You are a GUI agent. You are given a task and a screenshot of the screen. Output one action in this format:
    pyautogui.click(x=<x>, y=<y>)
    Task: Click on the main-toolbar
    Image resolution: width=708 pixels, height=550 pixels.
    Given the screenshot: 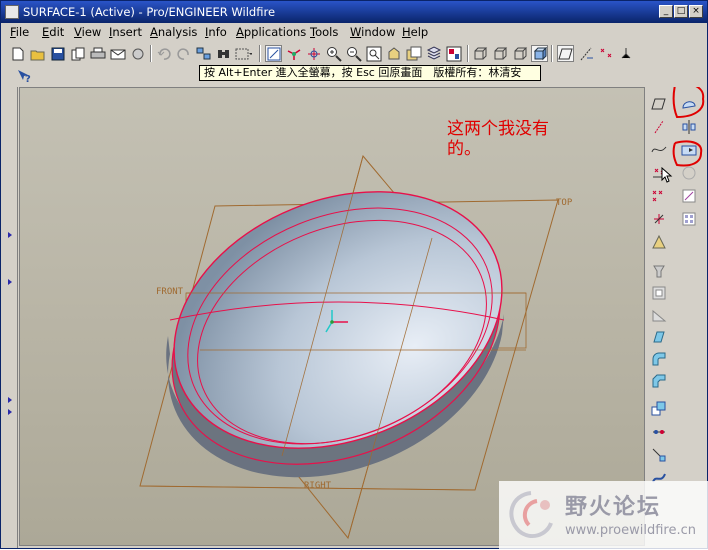 What is the action you would take?
    pyautogui.click(x=354, y=54)
    